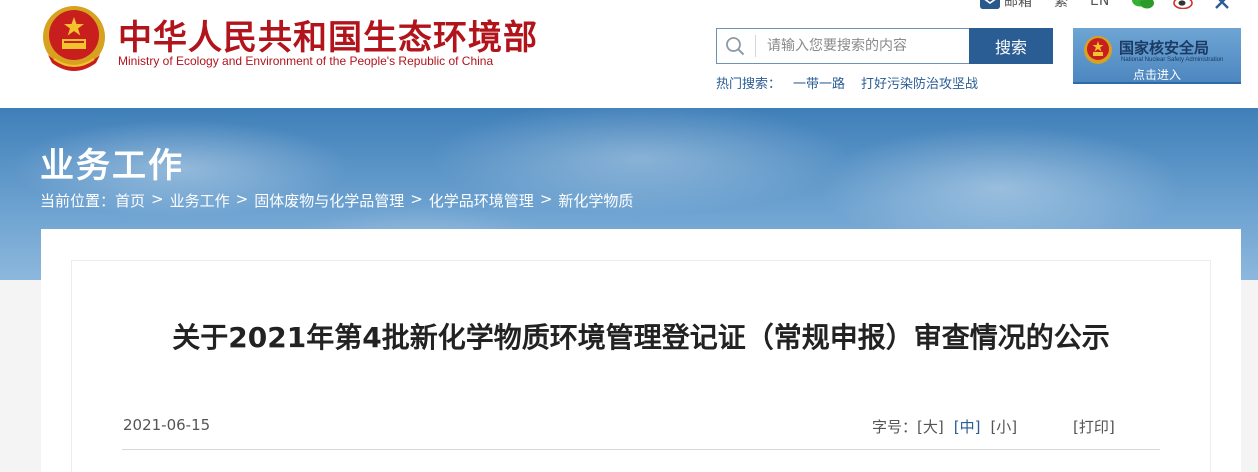 Image resolution: width=1258 pixels, height=472 pixels. I want to click on search-box, so click(843, 46).